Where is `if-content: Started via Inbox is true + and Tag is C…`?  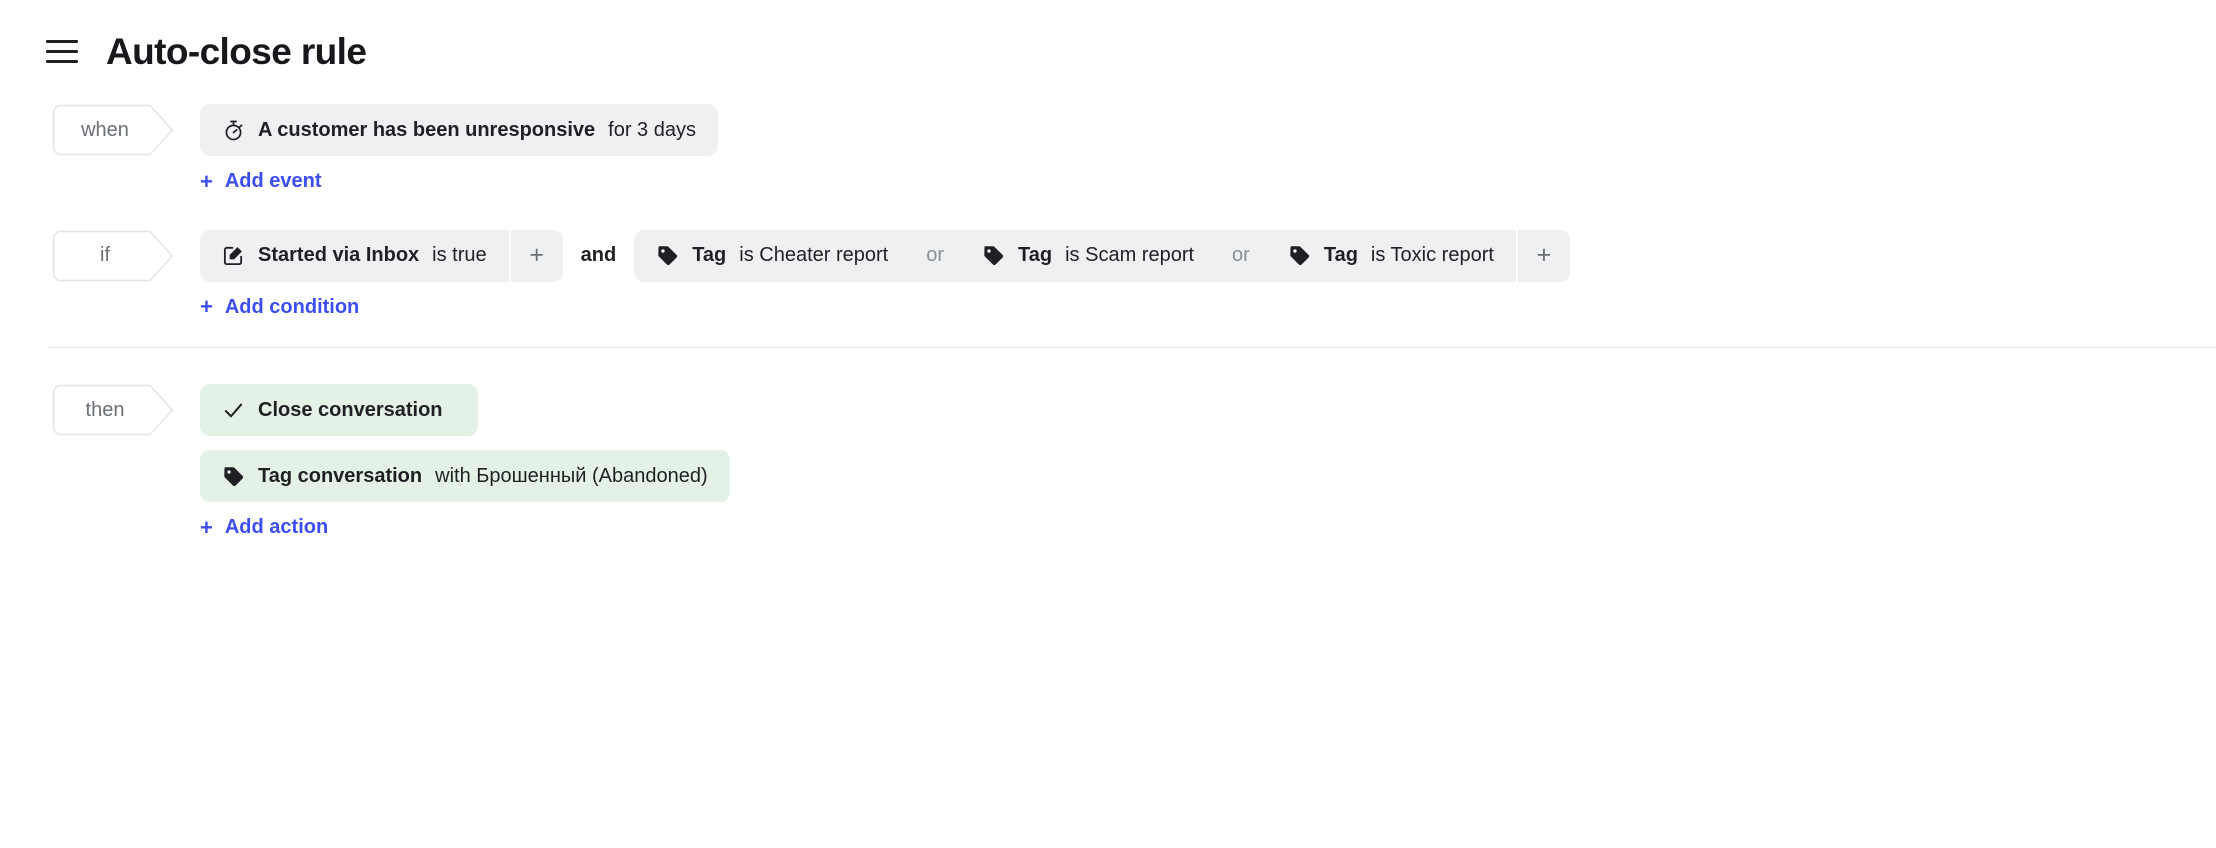
if-content: Started via Inbox is true + and Tag is C… is located at coordinates (1195, 274).